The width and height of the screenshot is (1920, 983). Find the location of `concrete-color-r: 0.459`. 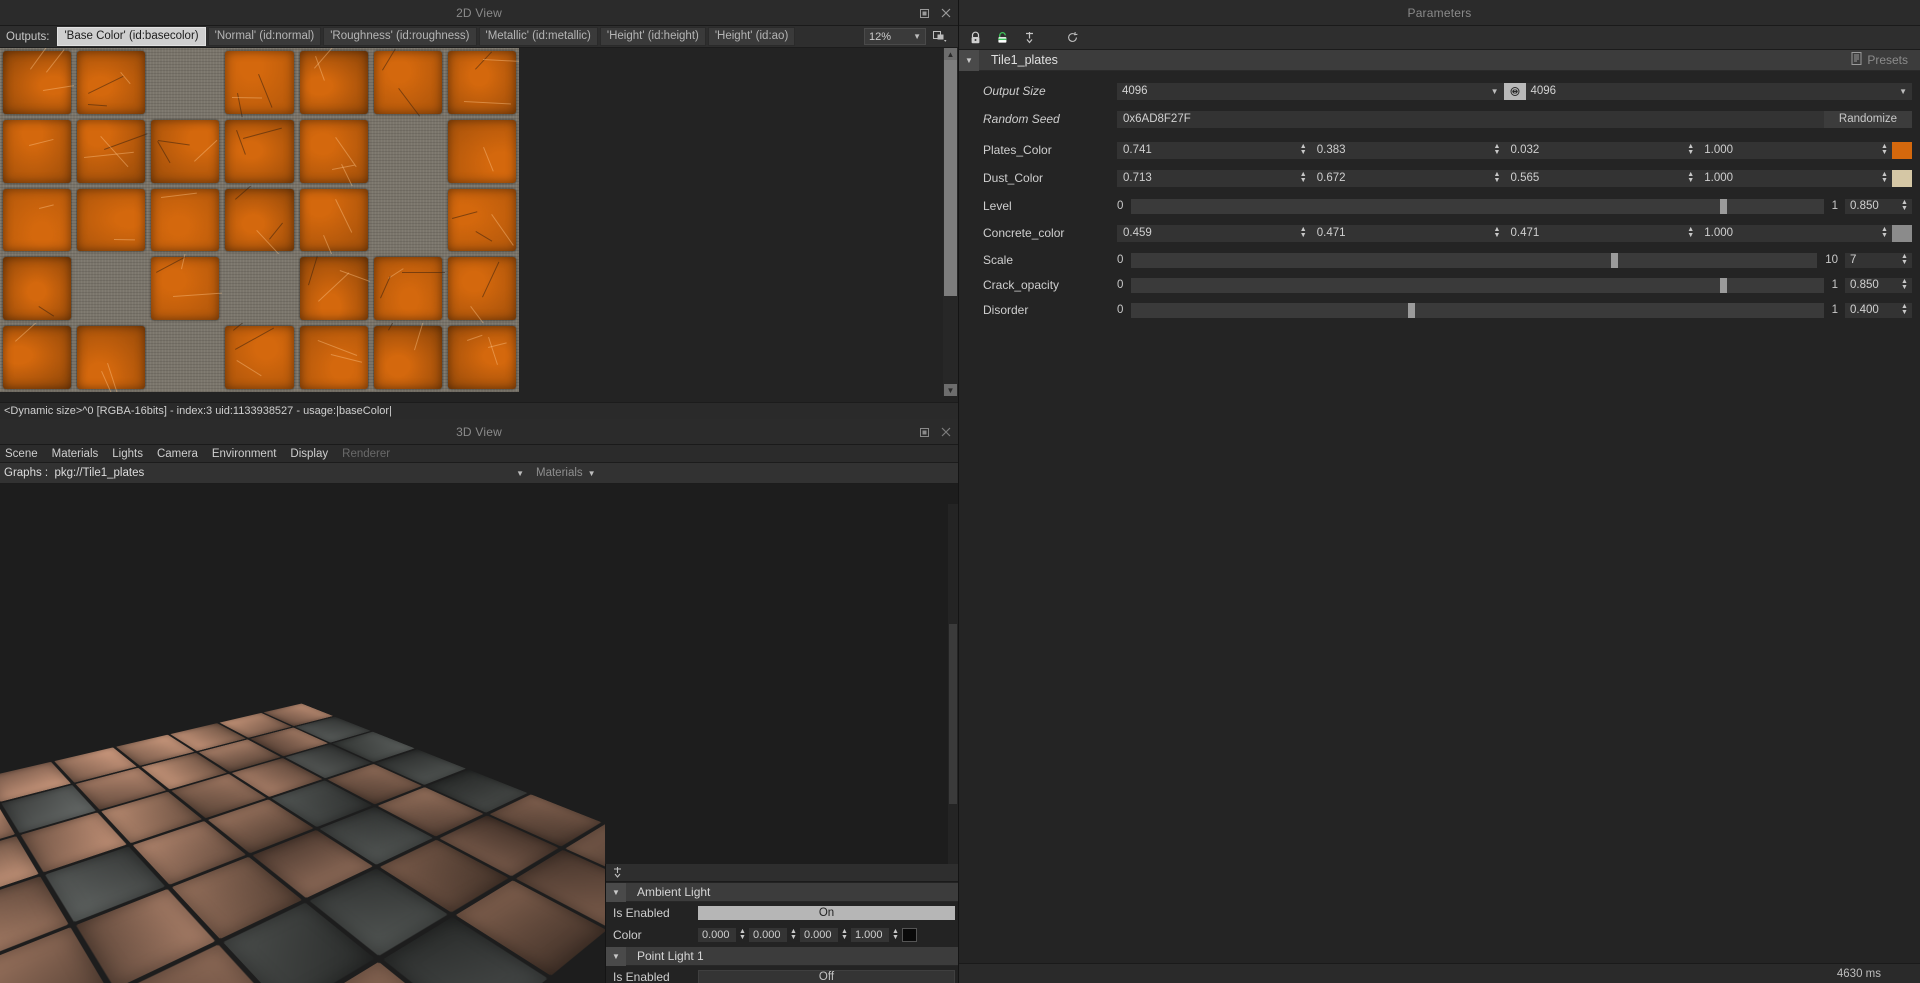

concrete-color-r: 0.459 is located at coordinates (1206, 233).